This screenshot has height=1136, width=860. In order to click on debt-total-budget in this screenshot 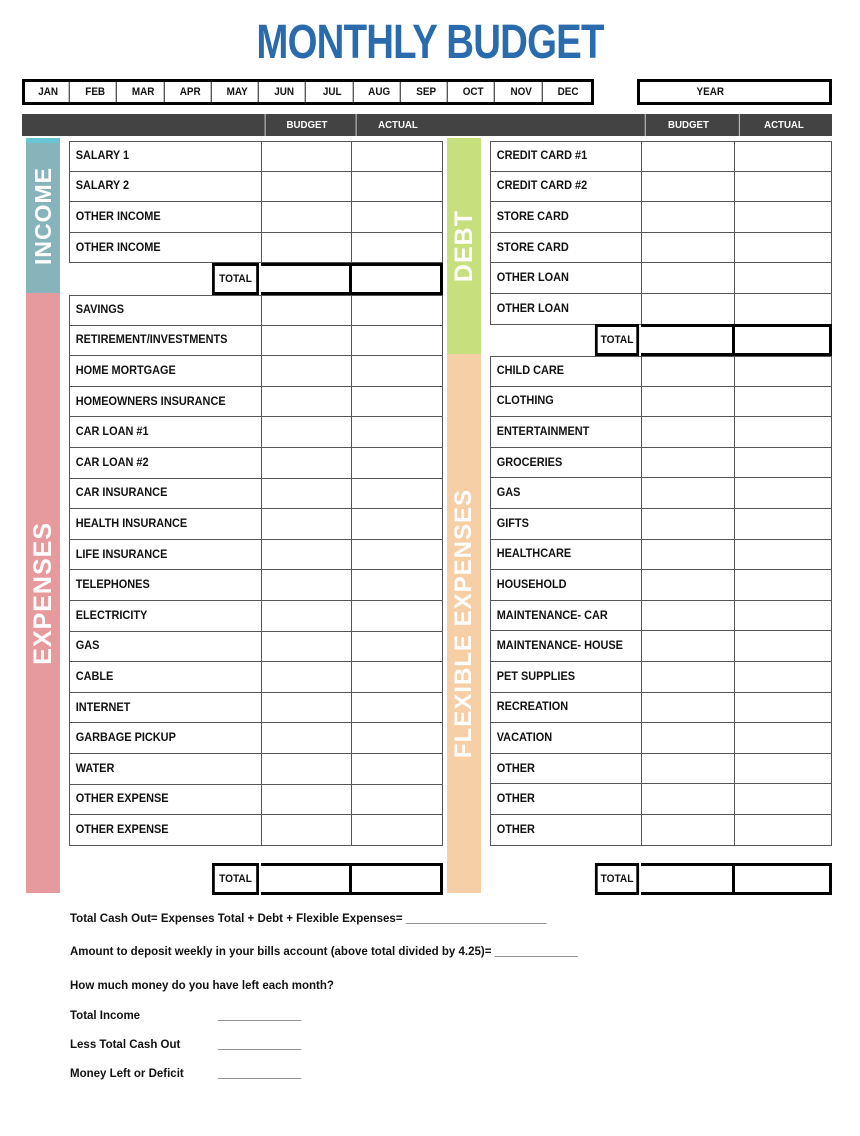, I will do `click(688, 340)`.